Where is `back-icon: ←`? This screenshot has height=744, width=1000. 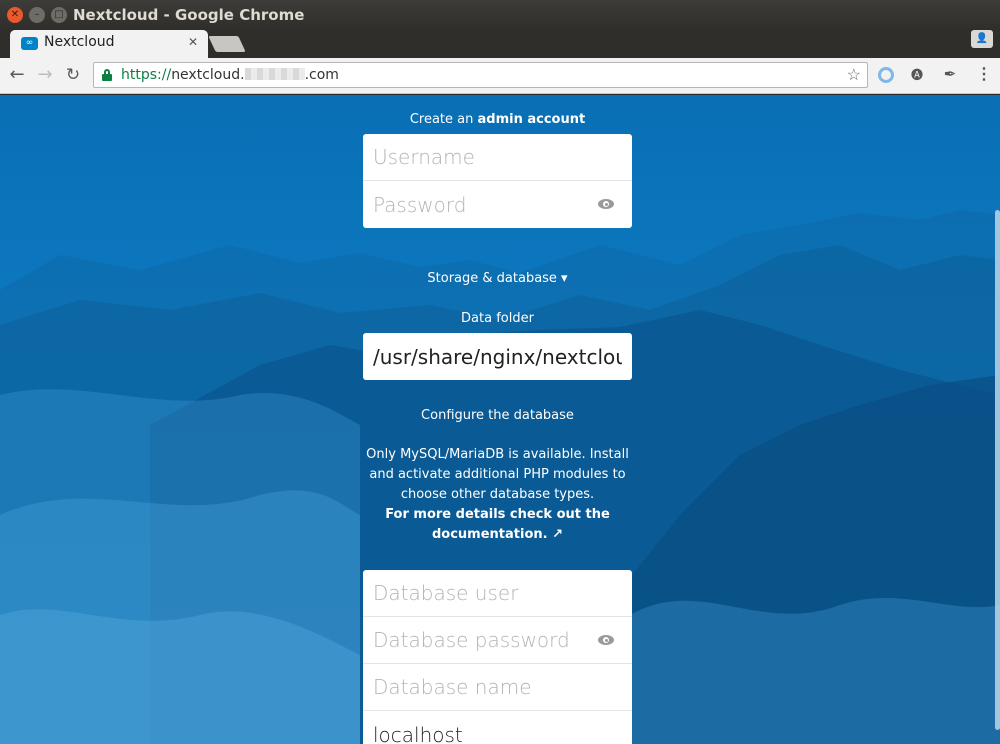 back-icon: ← is located at coordinates (17, 75).